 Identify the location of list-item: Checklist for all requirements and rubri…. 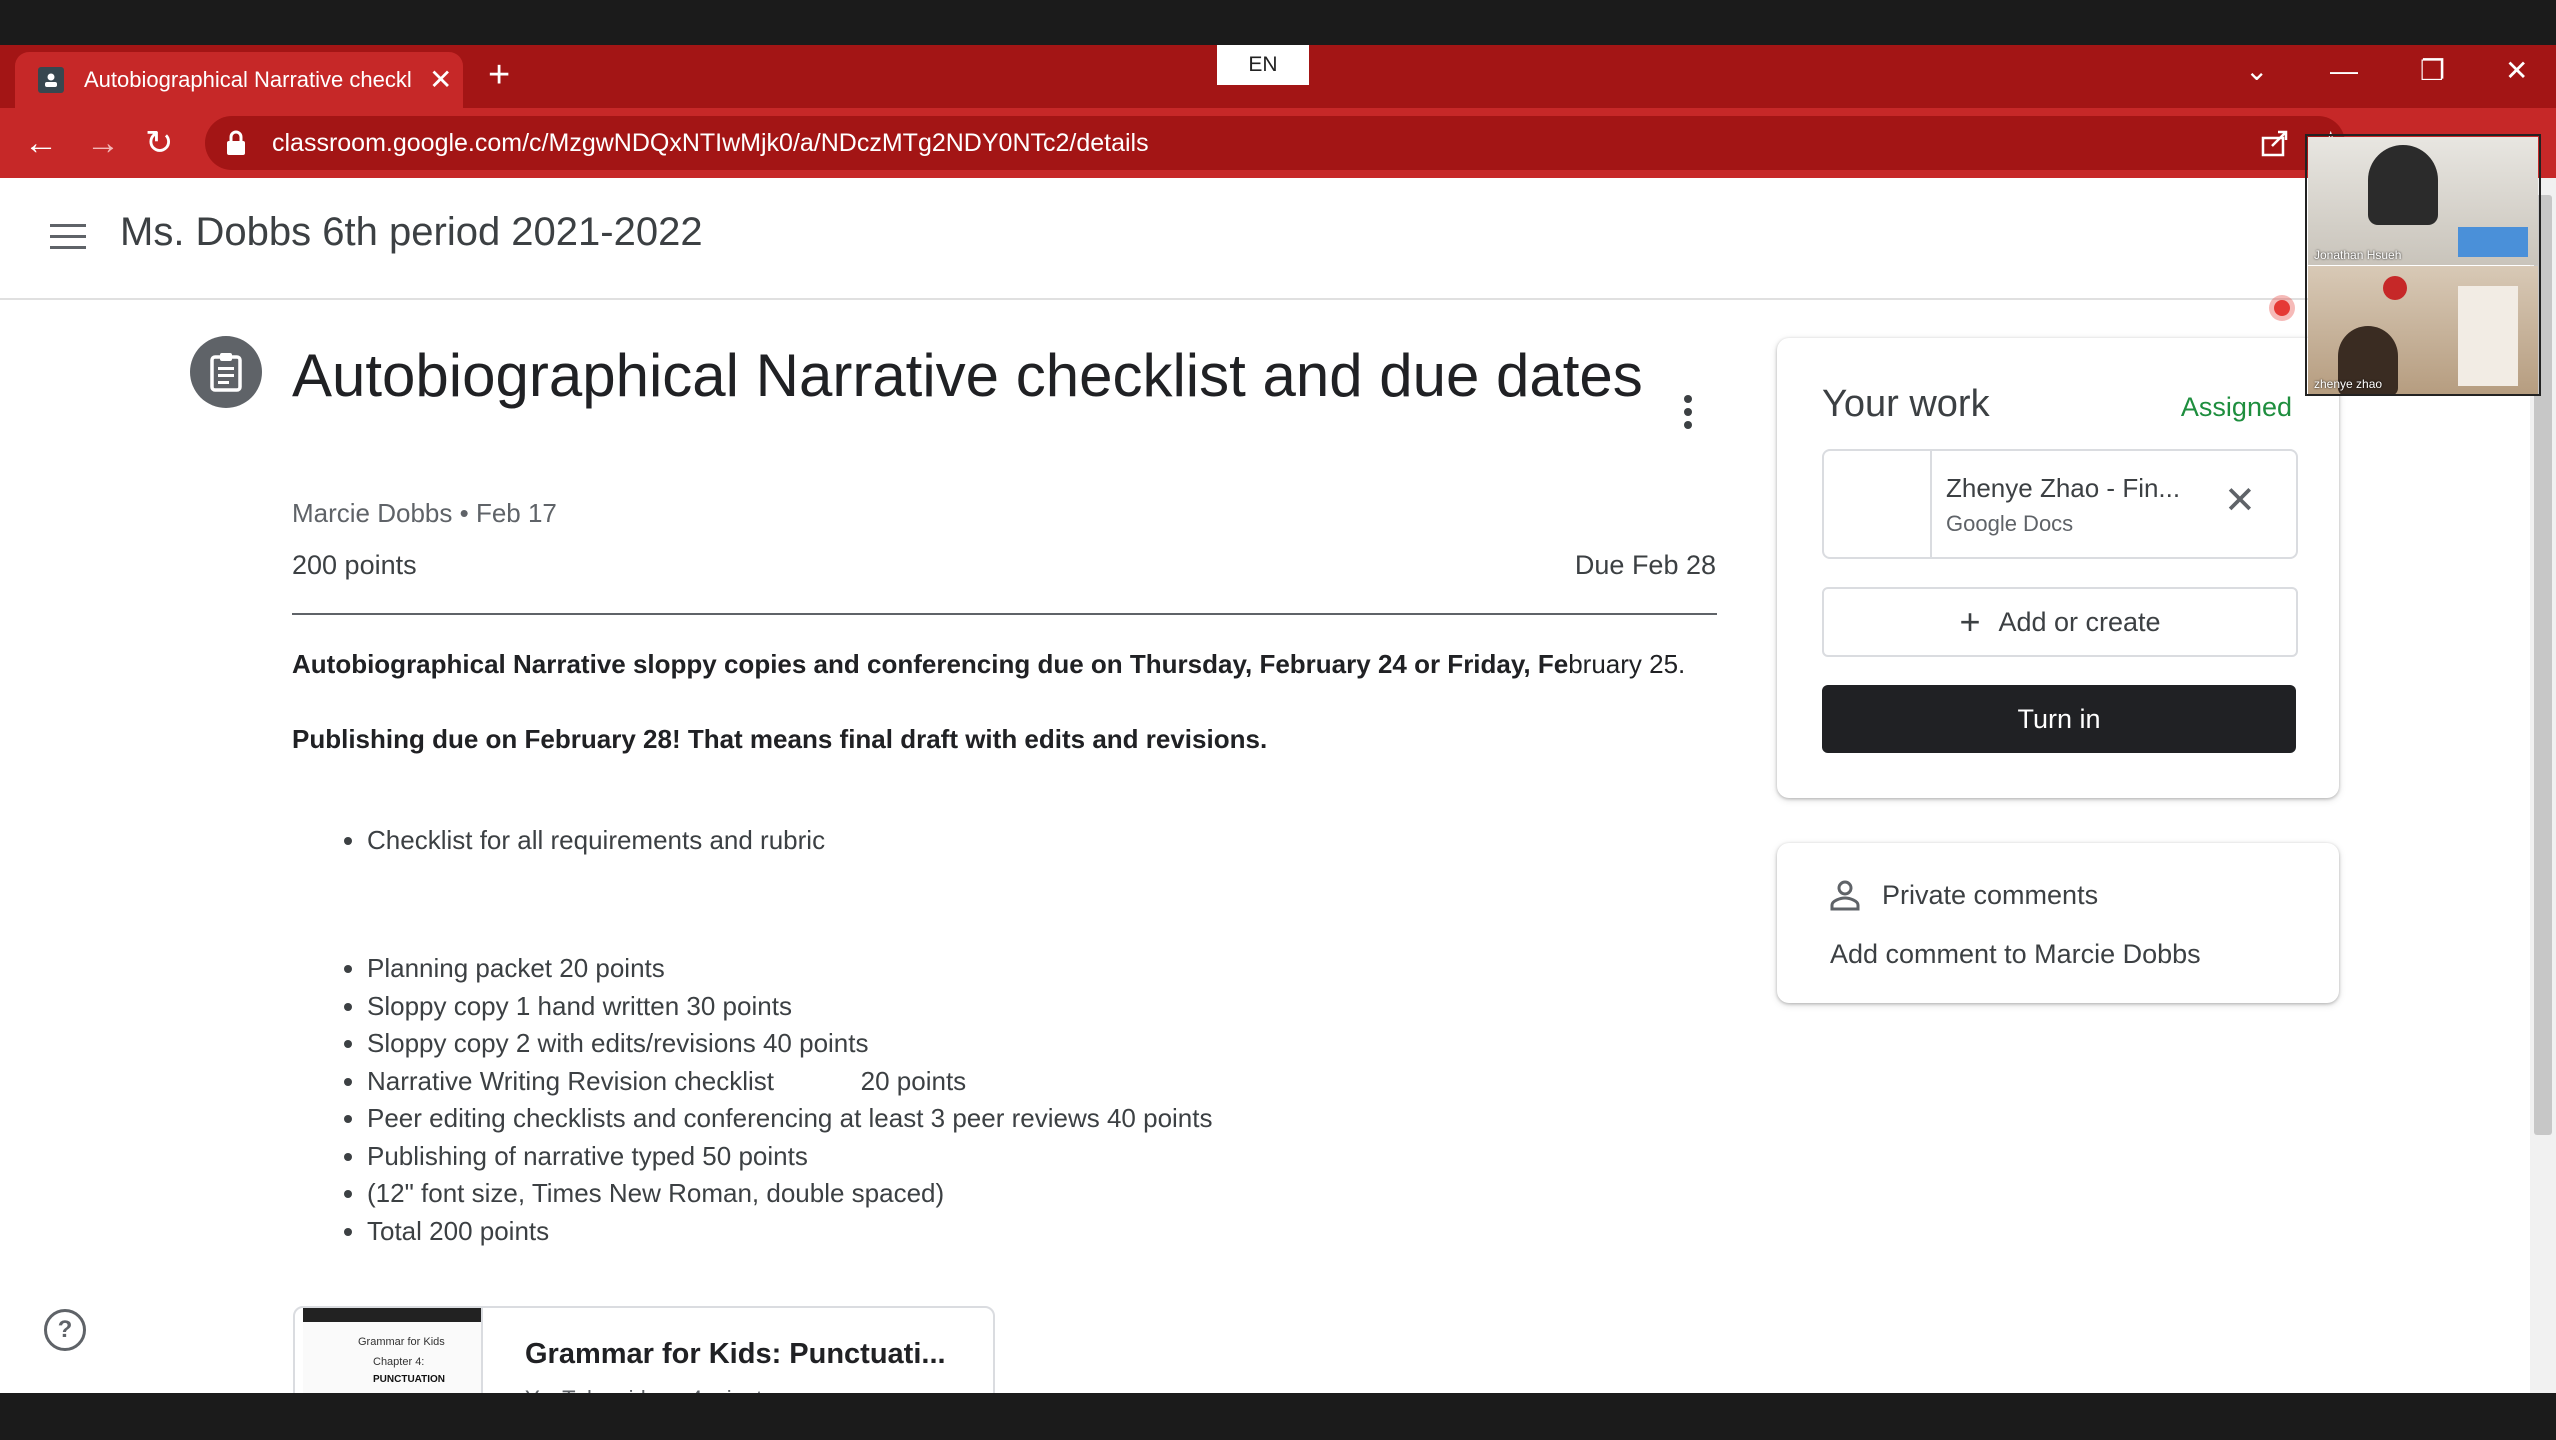
(596, 841).